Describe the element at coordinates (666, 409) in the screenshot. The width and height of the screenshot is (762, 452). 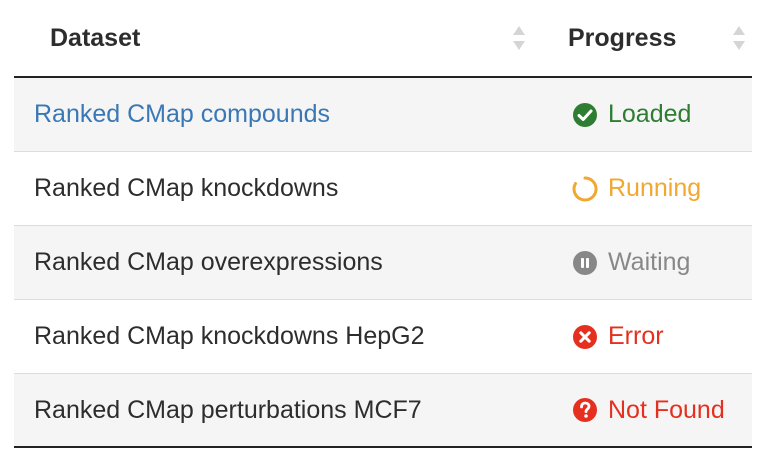
I see `status-label: Not Found` at that location.